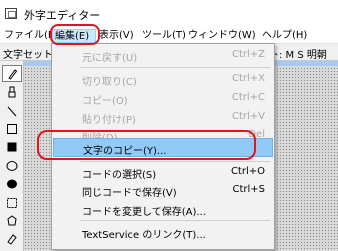  What do you see at coordinates (163, 117) in the screenshot?
I see `menu-item-paste: 貼り付け(P) Ctrl+V` at bounding box center [163, 117].